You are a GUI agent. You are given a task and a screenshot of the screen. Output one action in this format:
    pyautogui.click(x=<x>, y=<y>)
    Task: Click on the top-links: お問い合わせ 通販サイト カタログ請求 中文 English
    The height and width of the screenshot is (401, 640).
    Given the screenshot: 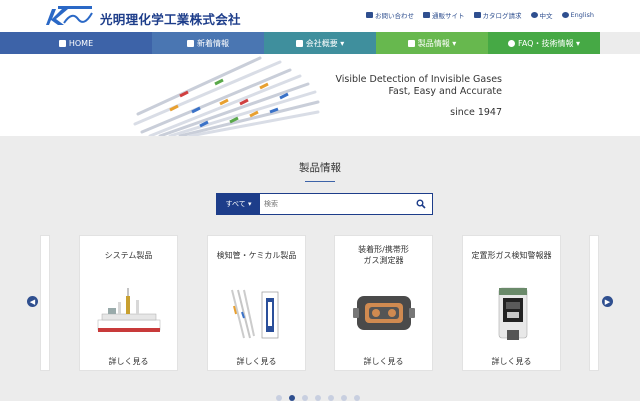 What is the action you would take?
    pyautogui.click(x=480, y=15)
    